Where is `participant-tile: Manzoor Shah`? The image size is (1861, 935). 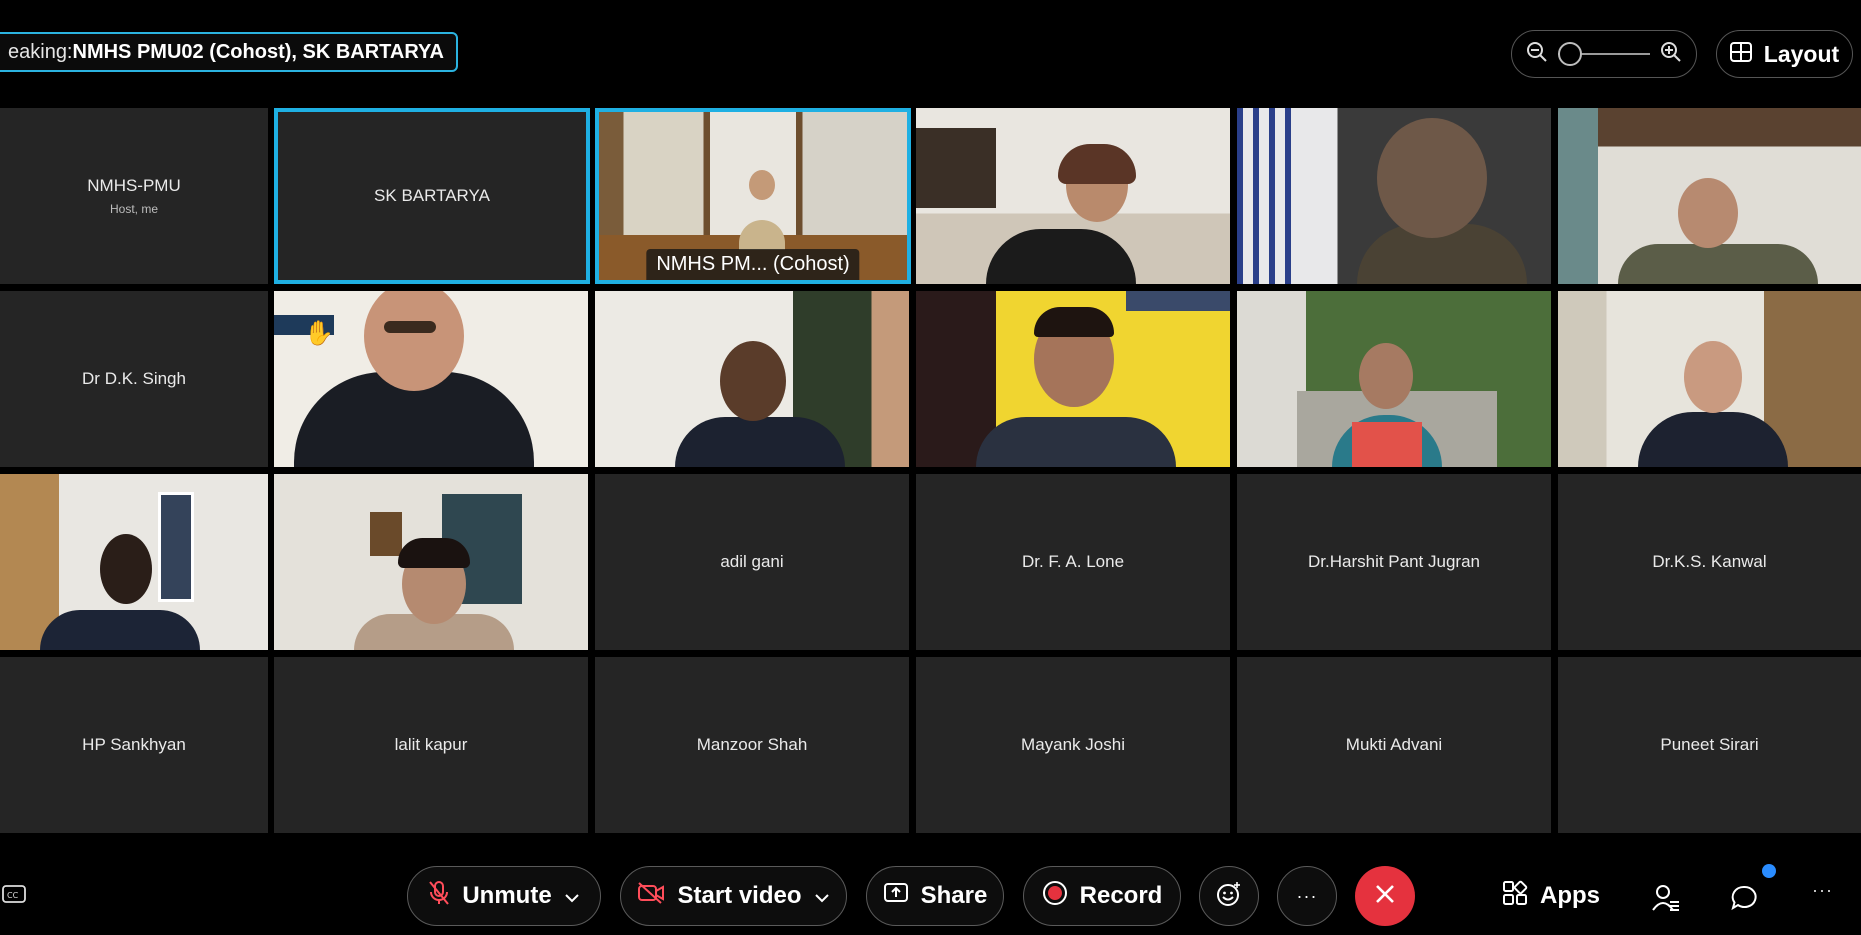
participant-tile: Manzoor Shah is located at coordinates (752, 745).